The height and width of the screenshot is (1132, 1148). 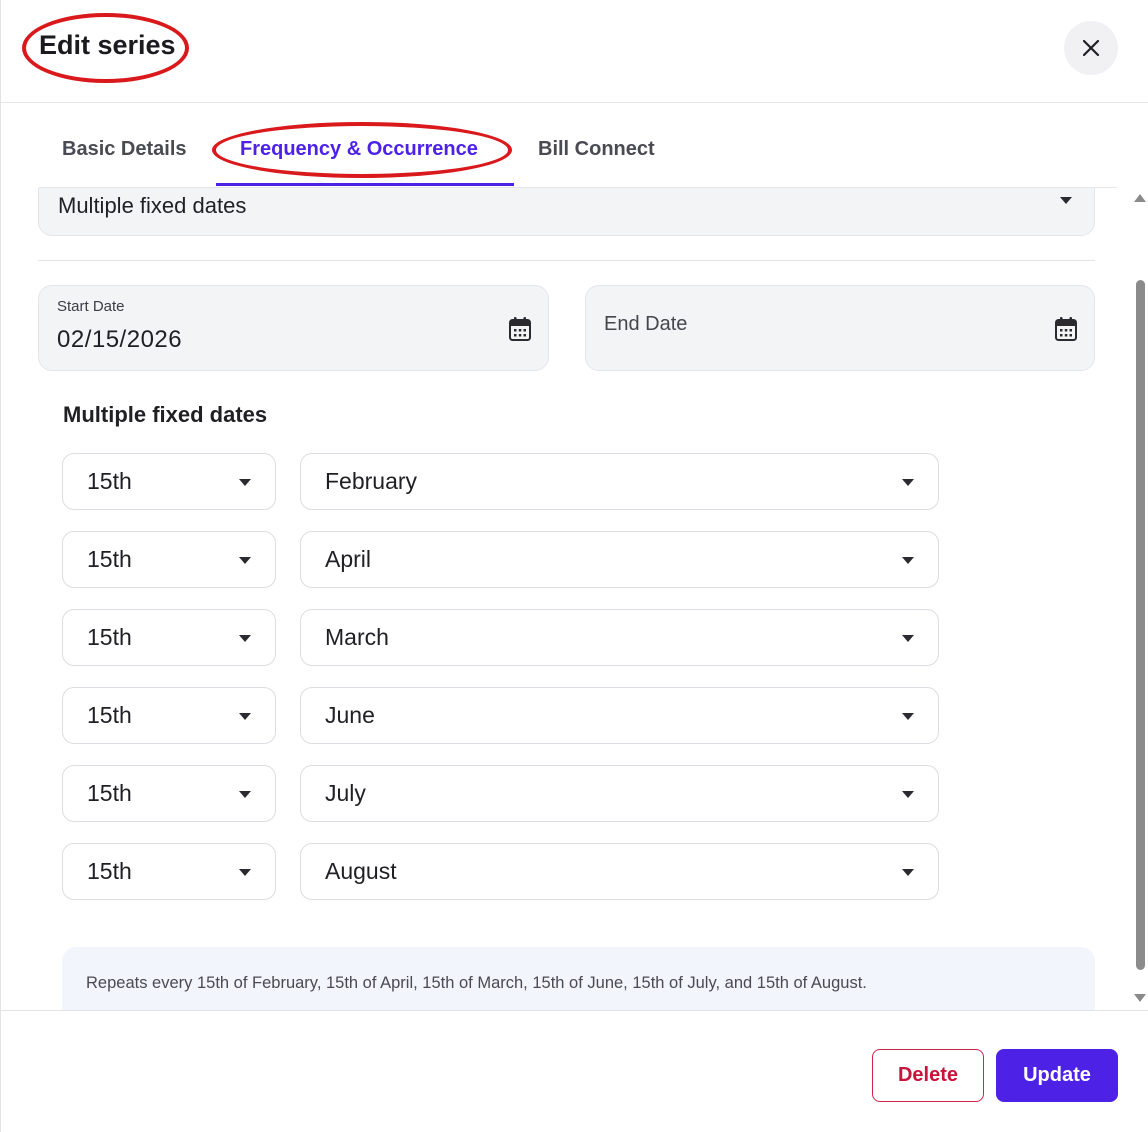 I want to click on start-date-value: 02/15/2026, so click(x=120, y=339).